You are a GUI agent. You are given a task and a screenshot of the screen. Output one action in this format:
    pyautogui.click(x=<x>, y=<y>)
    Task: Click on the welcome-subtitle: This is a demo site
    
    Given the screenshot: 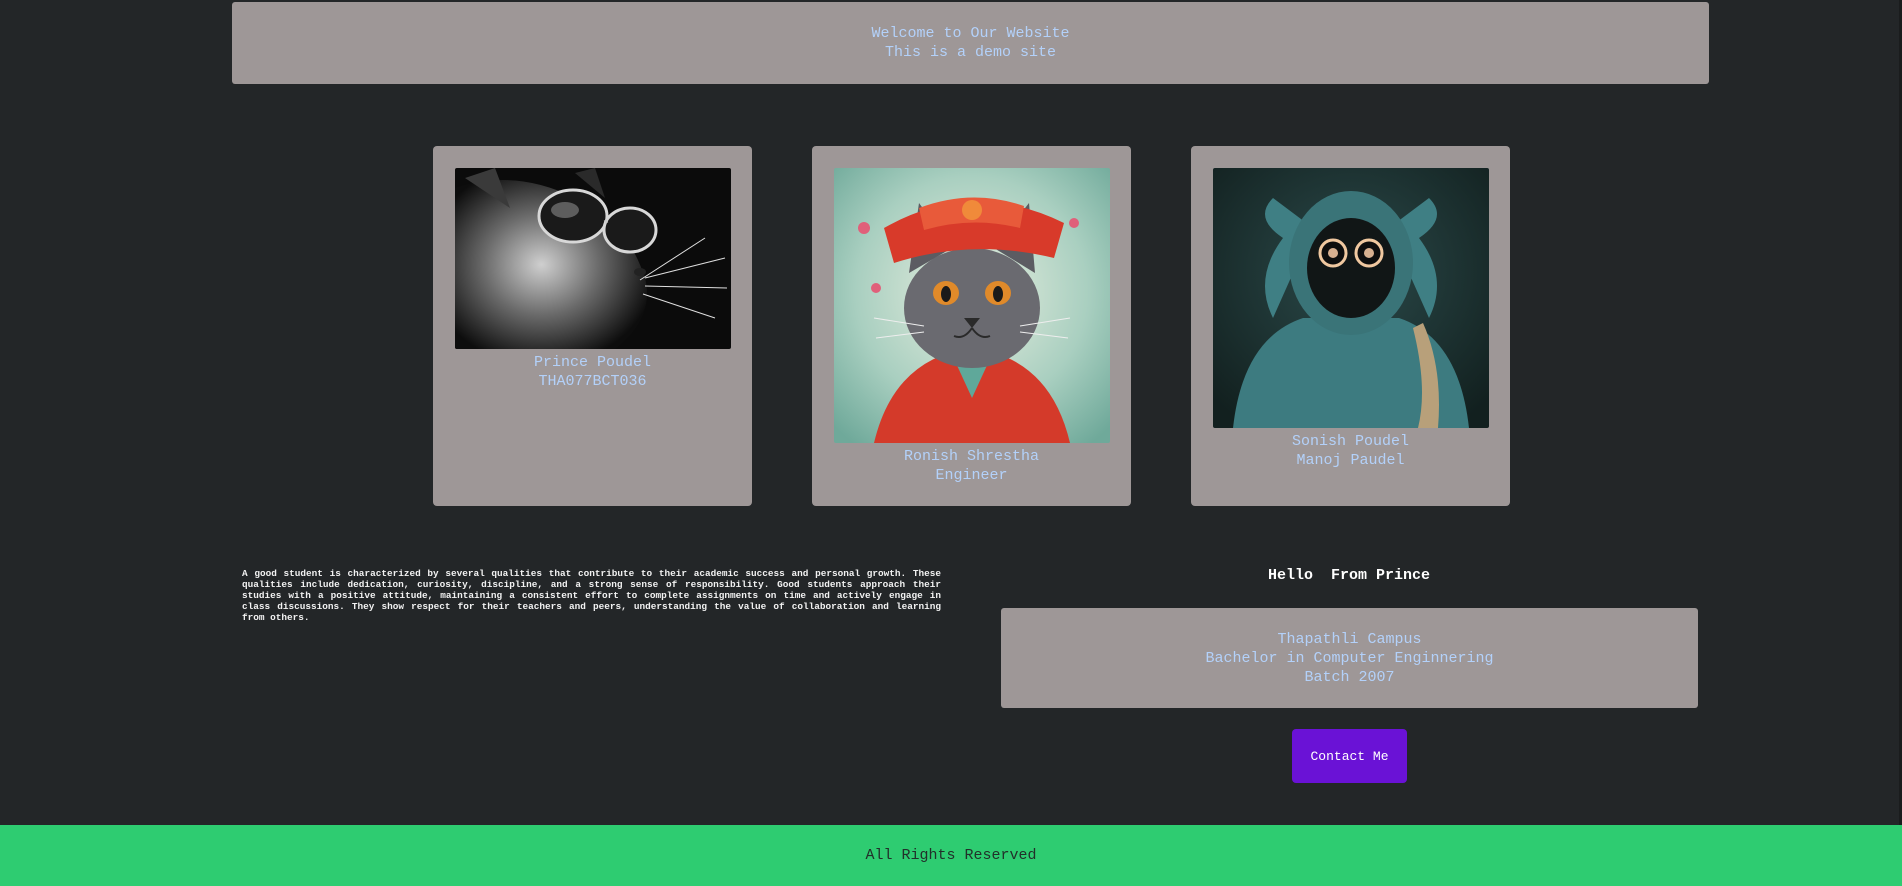 What is the action you would take?
    pyautogui.click(x=970, y=52)
    